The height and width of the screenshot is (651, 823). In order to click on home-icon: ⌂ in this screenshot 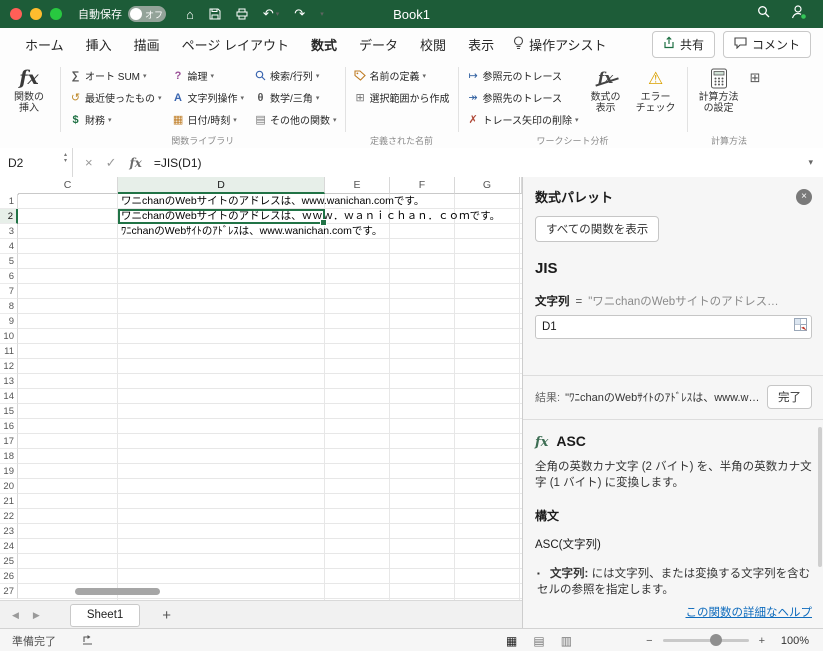, I will do `click(190, 14)`.